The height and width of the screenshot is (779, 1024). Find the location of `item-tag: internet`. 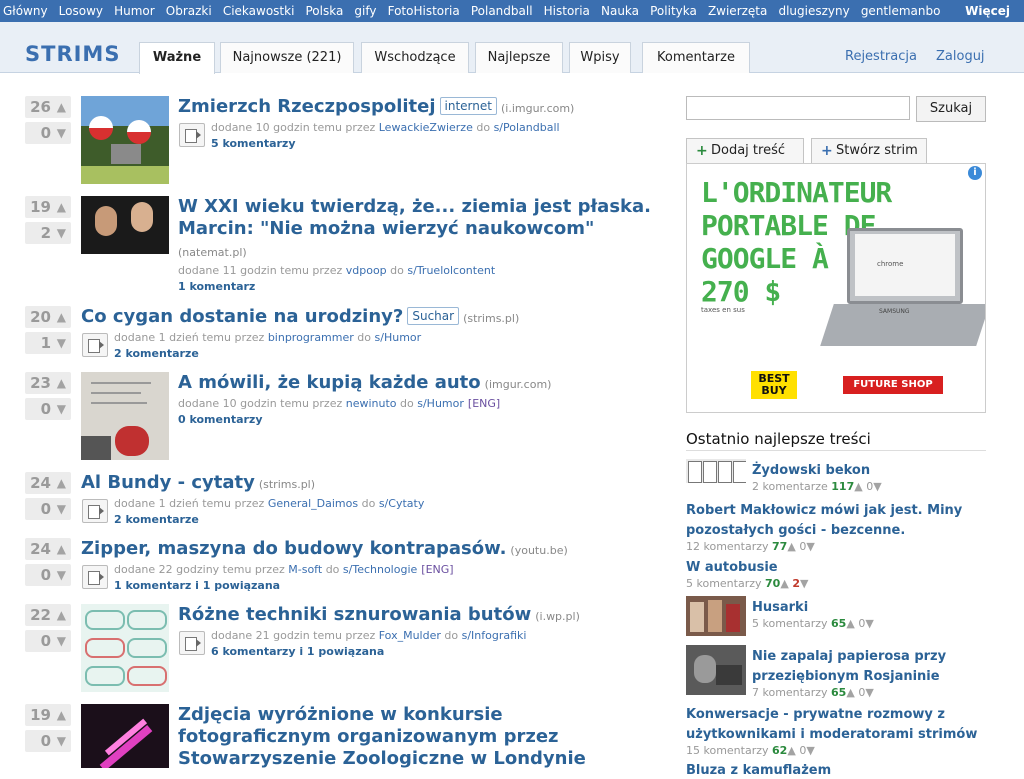

item-tag: internet is located at coordinates (468, 106).